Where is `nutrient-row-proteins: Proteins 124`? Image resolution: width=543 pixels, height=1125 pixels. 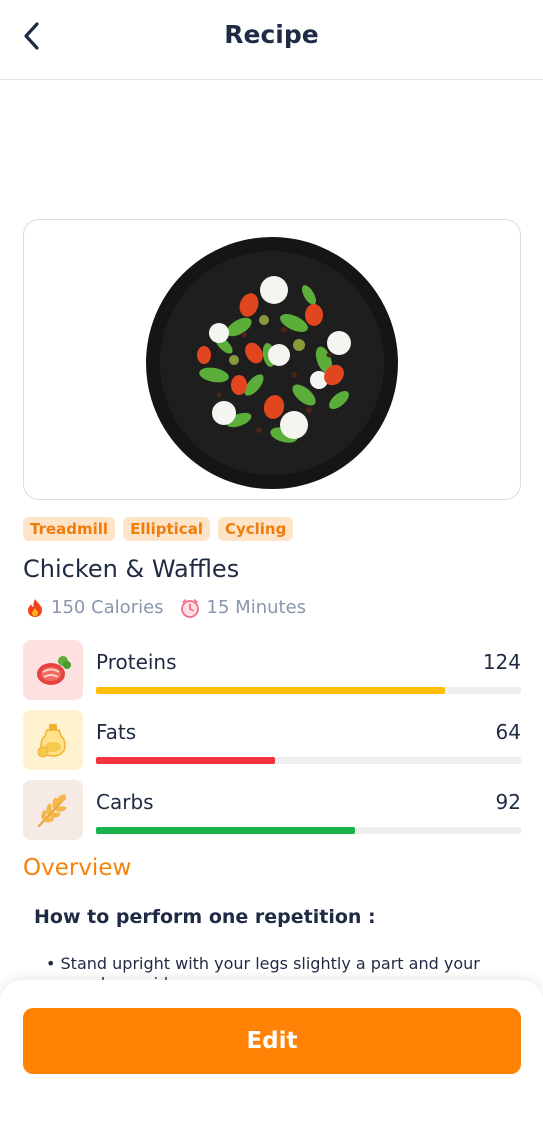
nutrient-row-proteins: Proteins 124 is located at coordinates (272, 670).